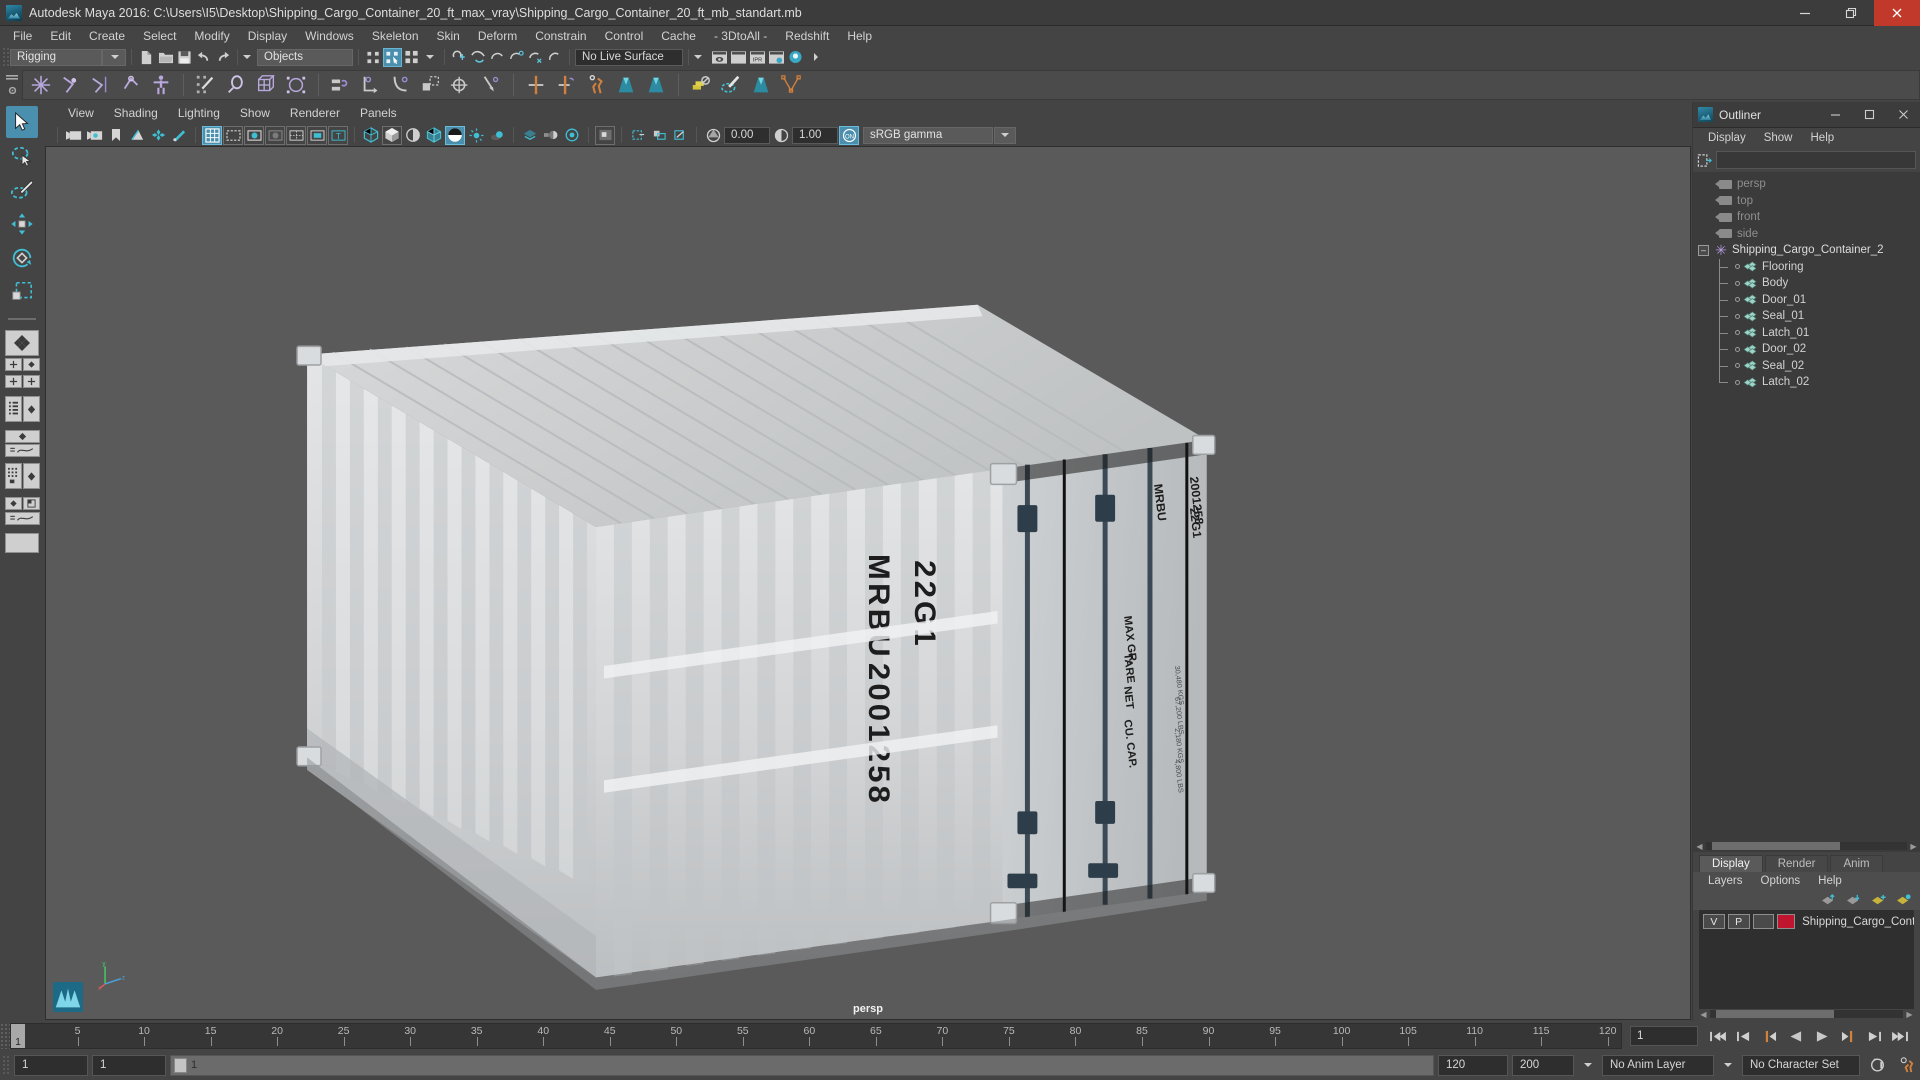  I want to click on orient-constraint-icon, so click(401, 85).